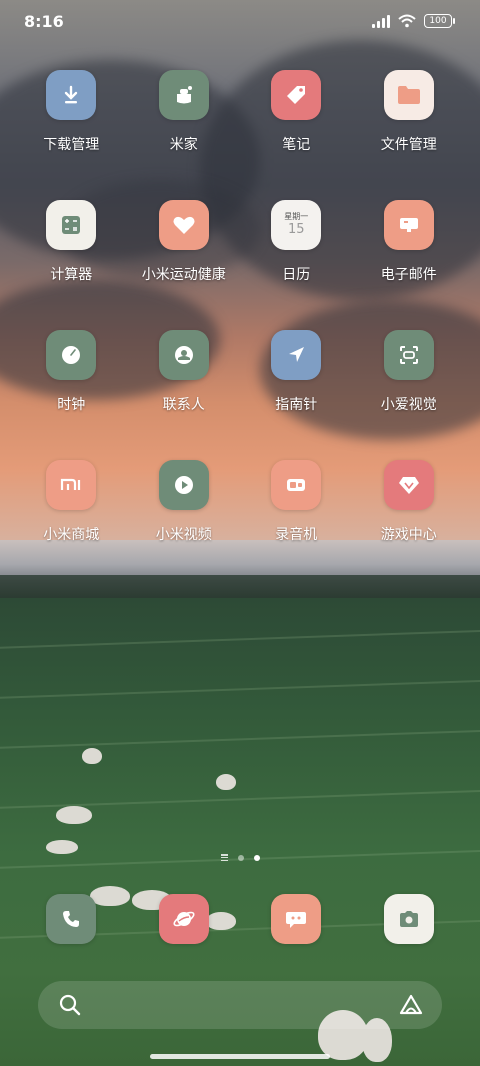 This screenshot has width=480, height=1066. I want to click on phone-icon, so click(71, 919).